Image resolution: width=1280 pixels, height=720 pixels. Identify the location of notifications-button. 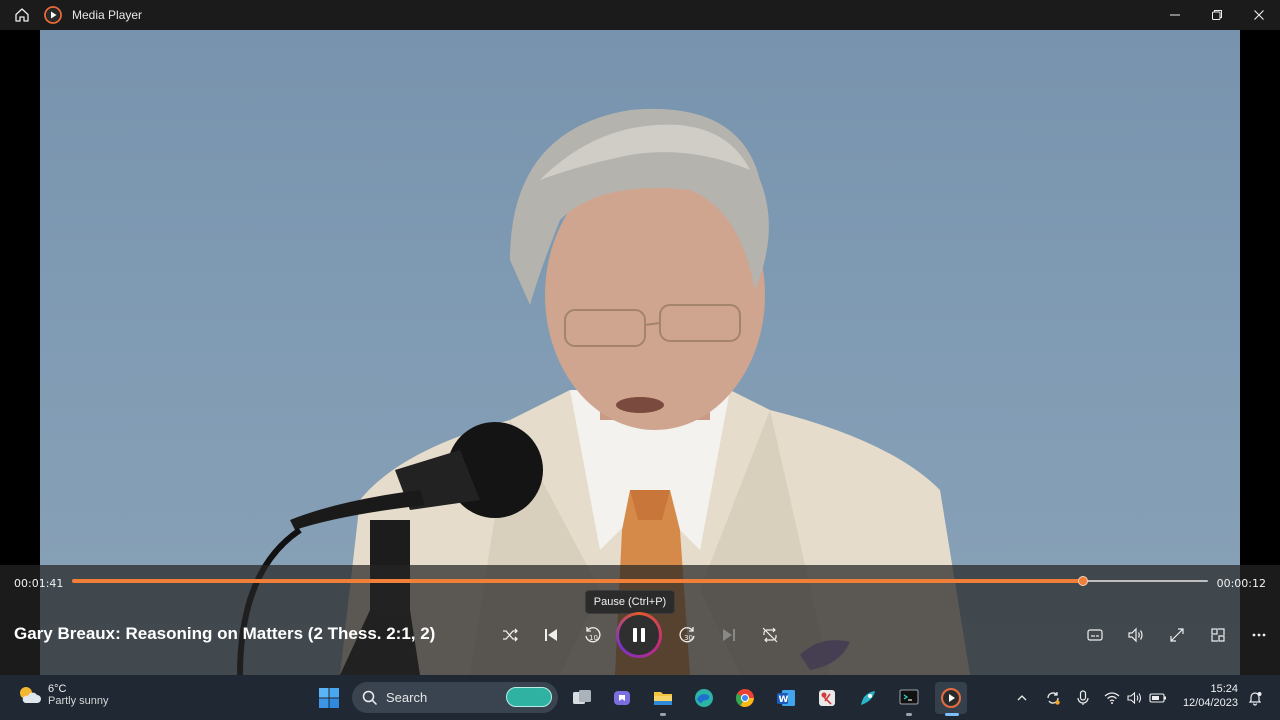
(1255, 698).